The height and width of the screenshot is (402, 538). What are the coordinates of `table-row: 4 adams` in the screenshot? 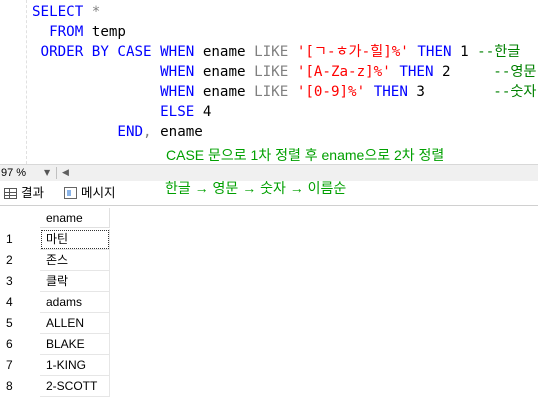 It's located at (55, 302).